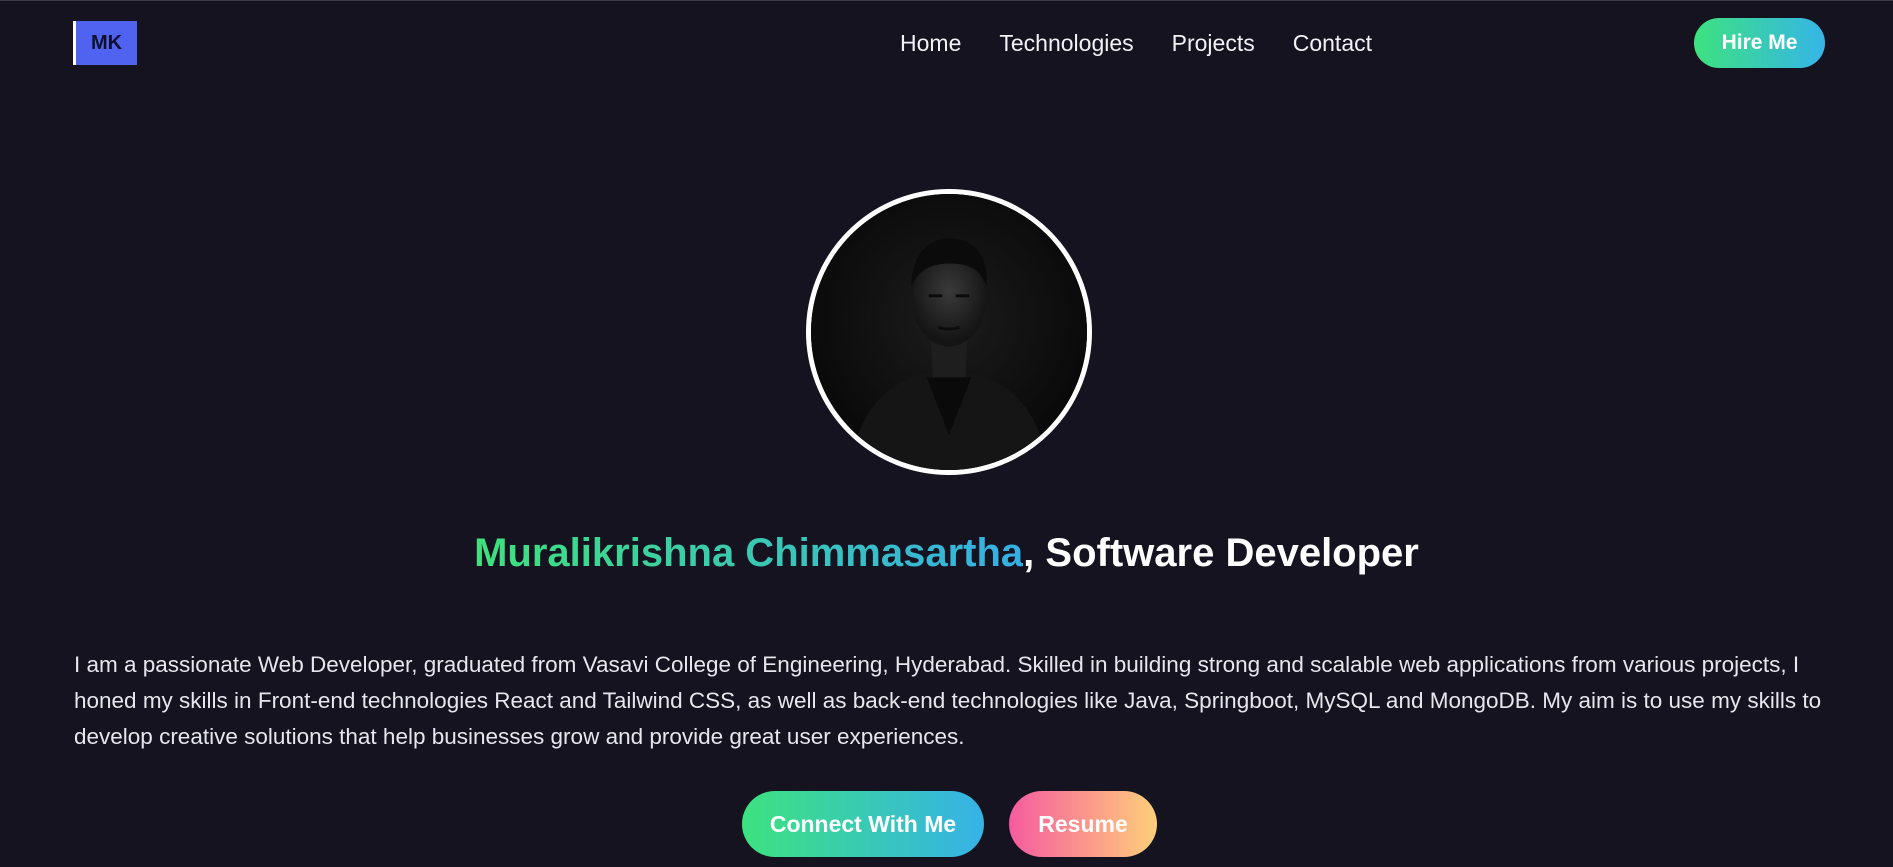 The width and height of the screenshot is (1893, 867). What do you see at coordinates (863, 824) in the screenshot?
I see `connect-with-me-button: Connect With Me` at bounding box center [863, 824].